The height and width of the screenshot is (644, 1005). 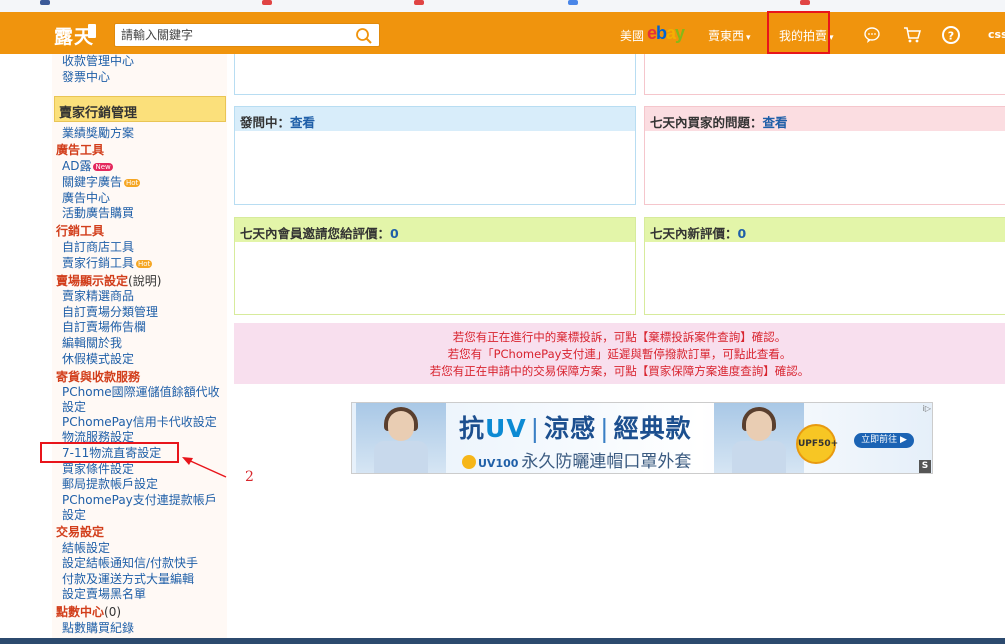 What do you see at coordinates (233, 35) in the screenshot?
I see `search-input` at bounding box center [233, 35].